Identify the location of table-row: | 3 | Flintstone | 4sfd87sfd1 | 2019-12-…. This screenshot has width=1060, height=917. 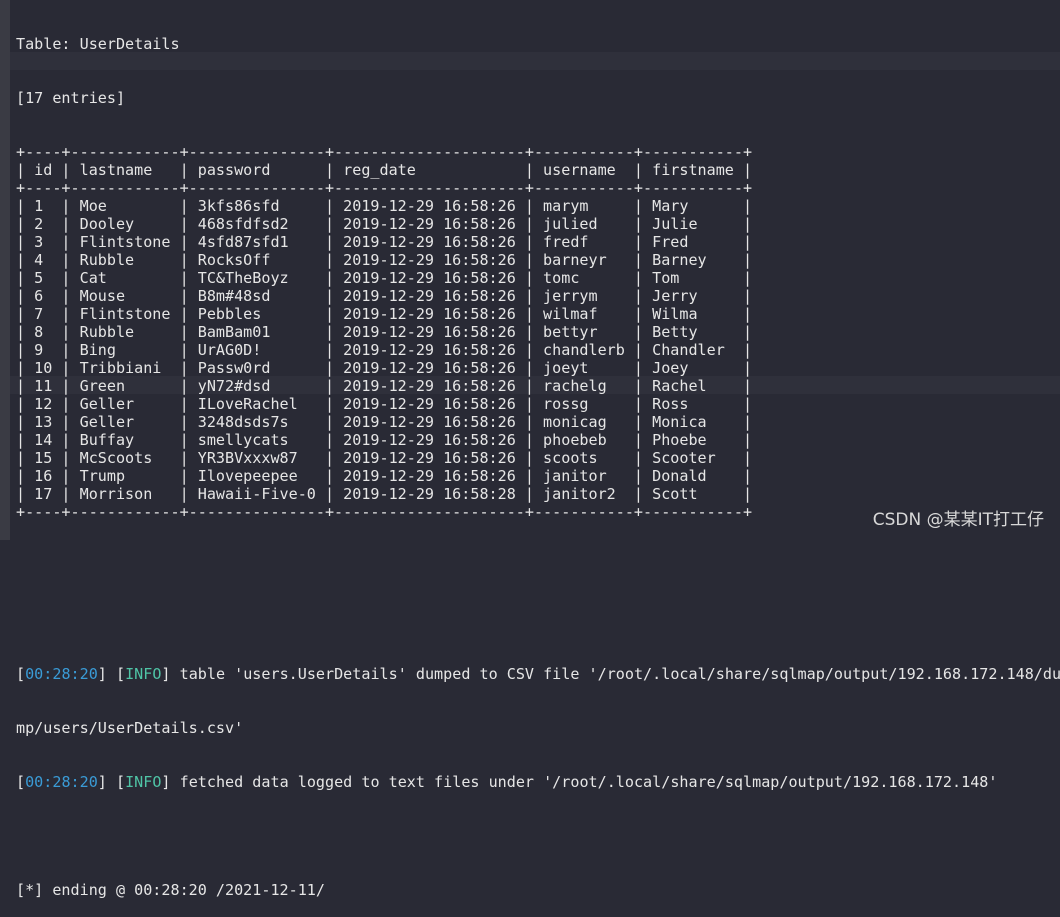
(384, 242).